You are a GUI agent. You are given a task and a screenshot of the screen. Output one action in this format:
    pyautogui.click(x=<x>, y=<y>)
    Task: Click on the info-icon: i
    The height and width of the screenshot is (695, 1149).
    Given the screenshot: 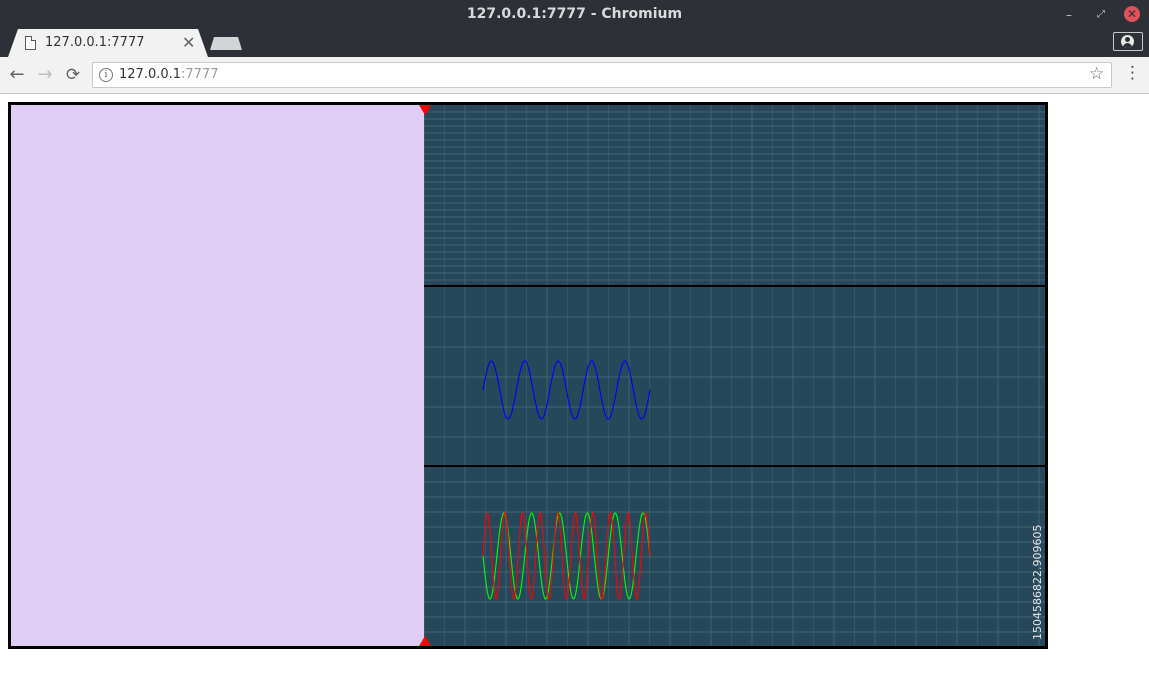 What is the action you would take?
    pyautogui.click(x=106, y=75)
    